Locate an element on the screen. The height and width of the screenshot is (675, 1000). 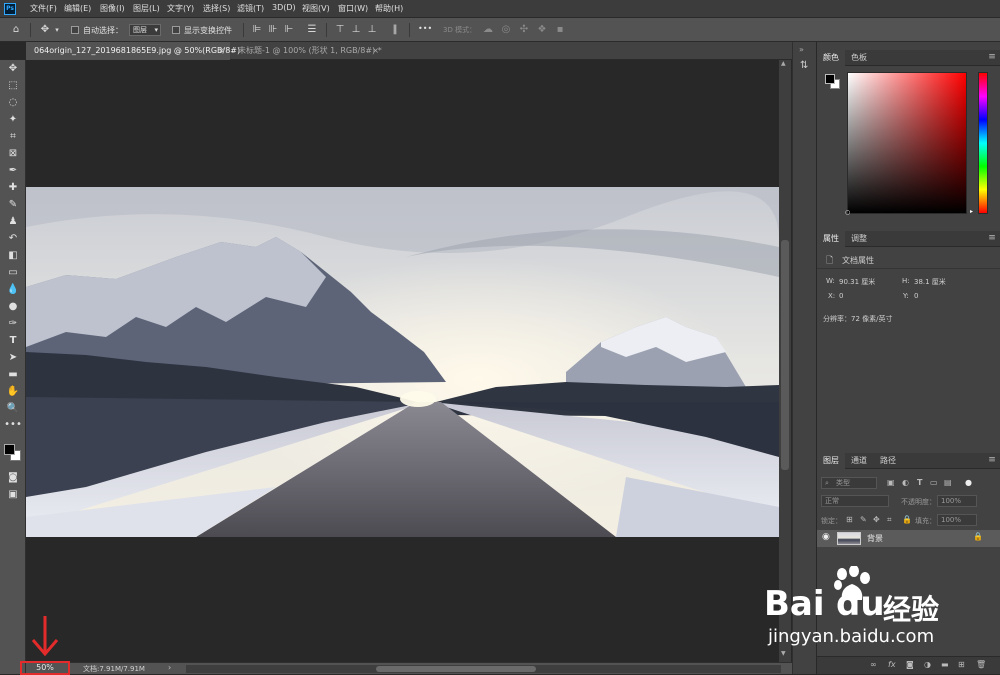
scale-3d-icon: ▪ is located at coordinates (560, 30).